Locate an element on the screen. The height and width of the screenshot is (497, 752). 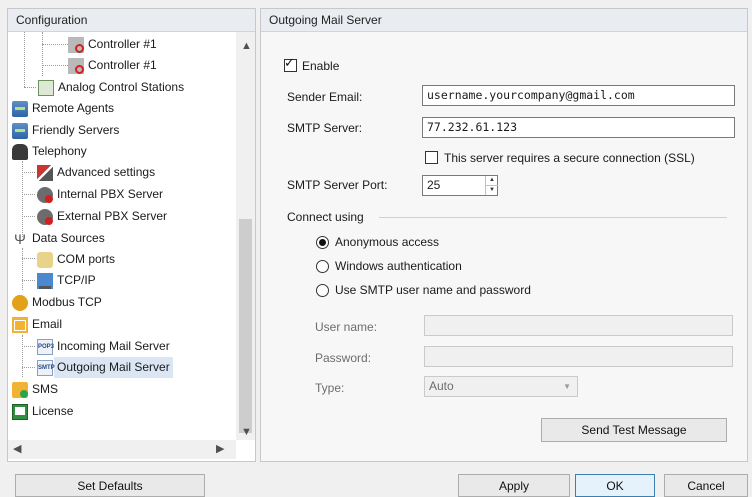
tree-item-tcp-ip: TCP/IP is located at coordinates (66, 280).